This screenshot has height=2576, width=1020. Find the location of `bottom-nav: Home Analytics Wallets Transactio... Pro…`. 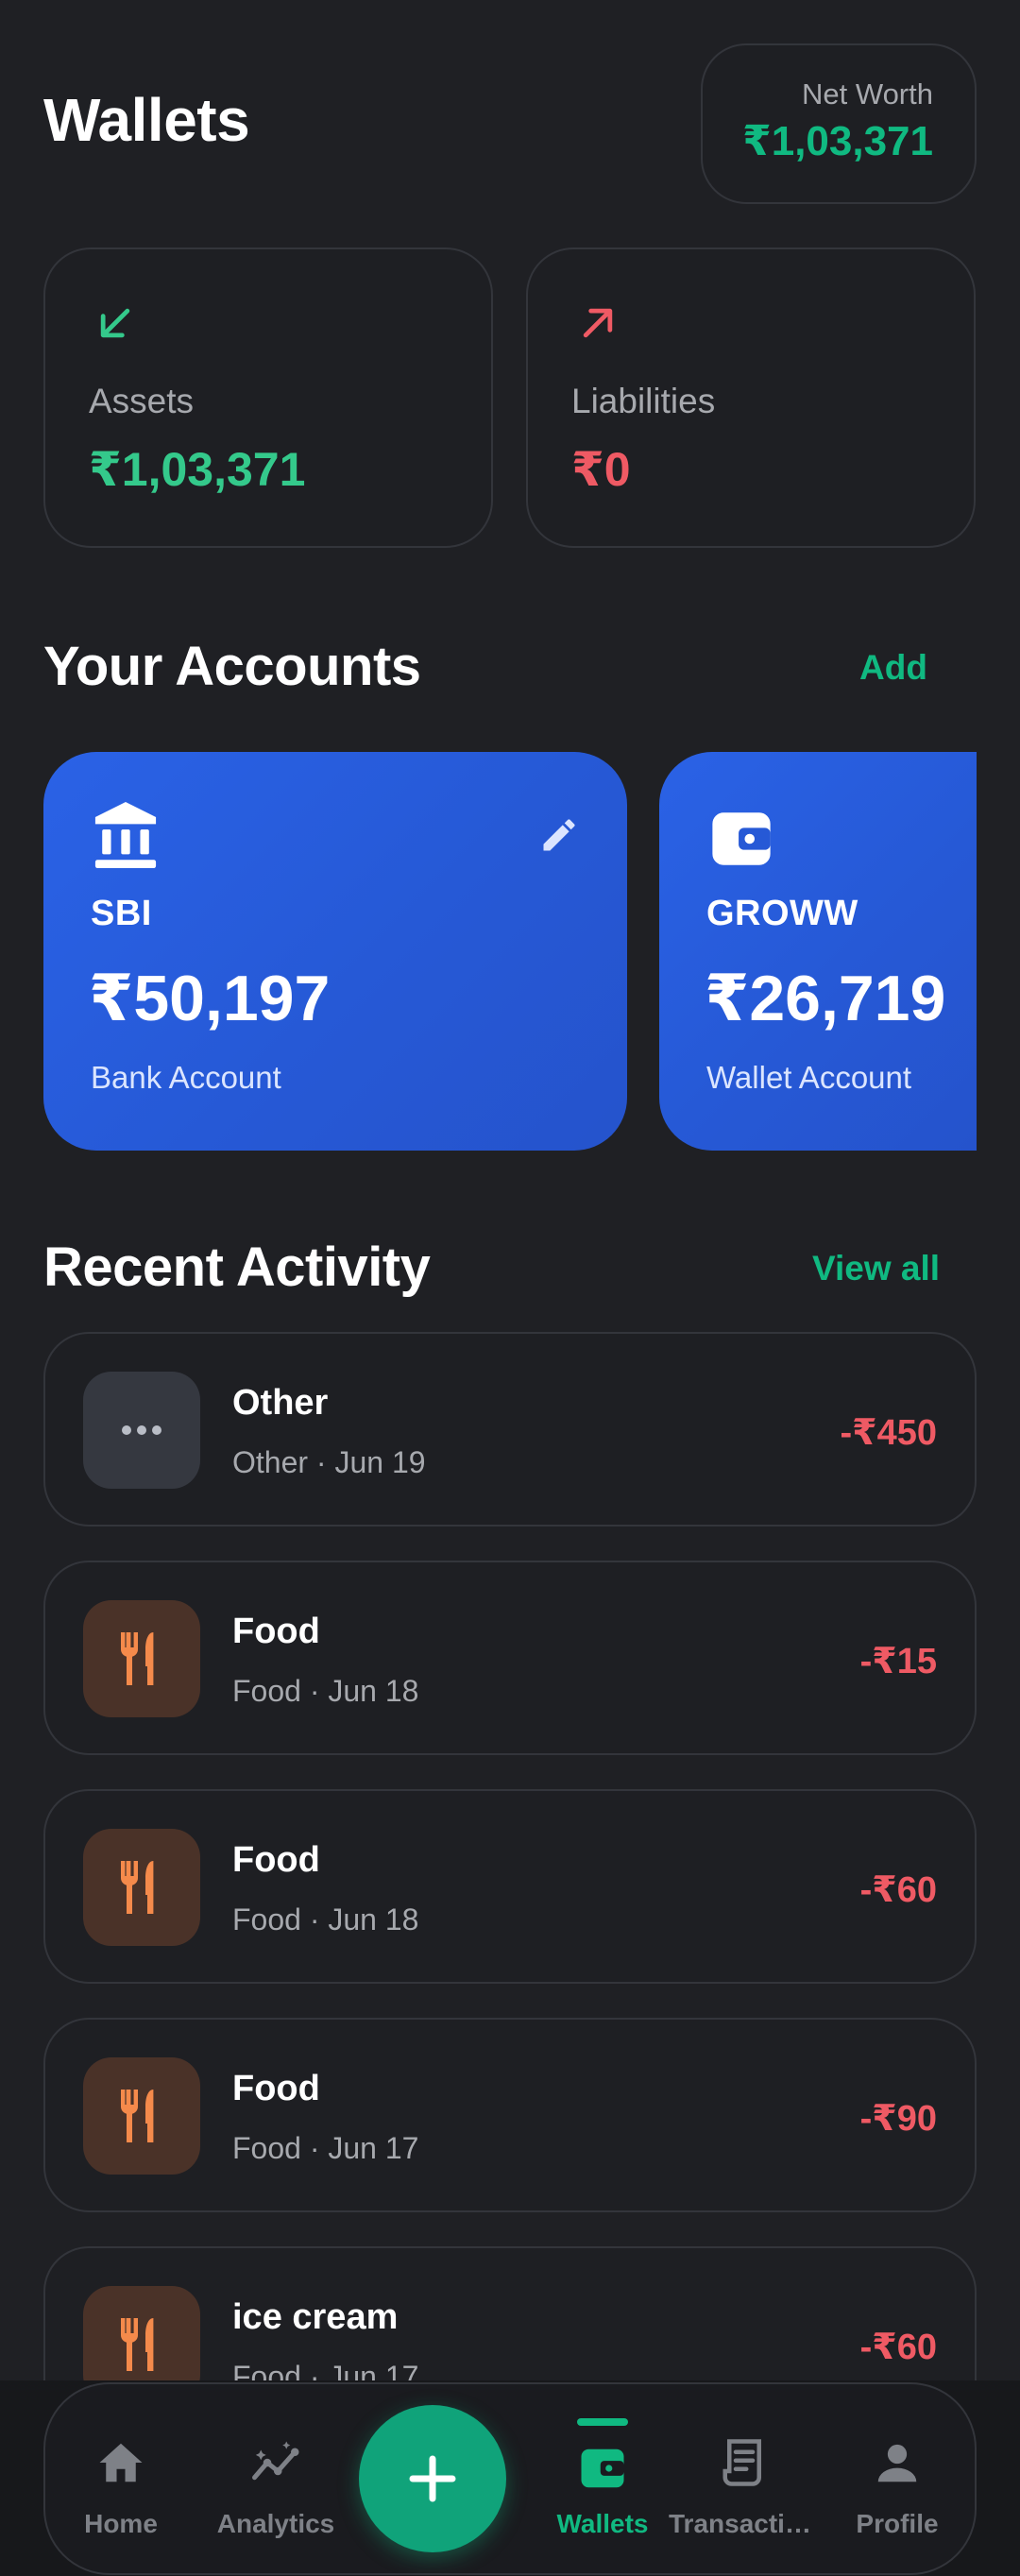

bottom-nav: Home Analytics Wallets Transactio... Pro… is located at coordinates (510, 2478).